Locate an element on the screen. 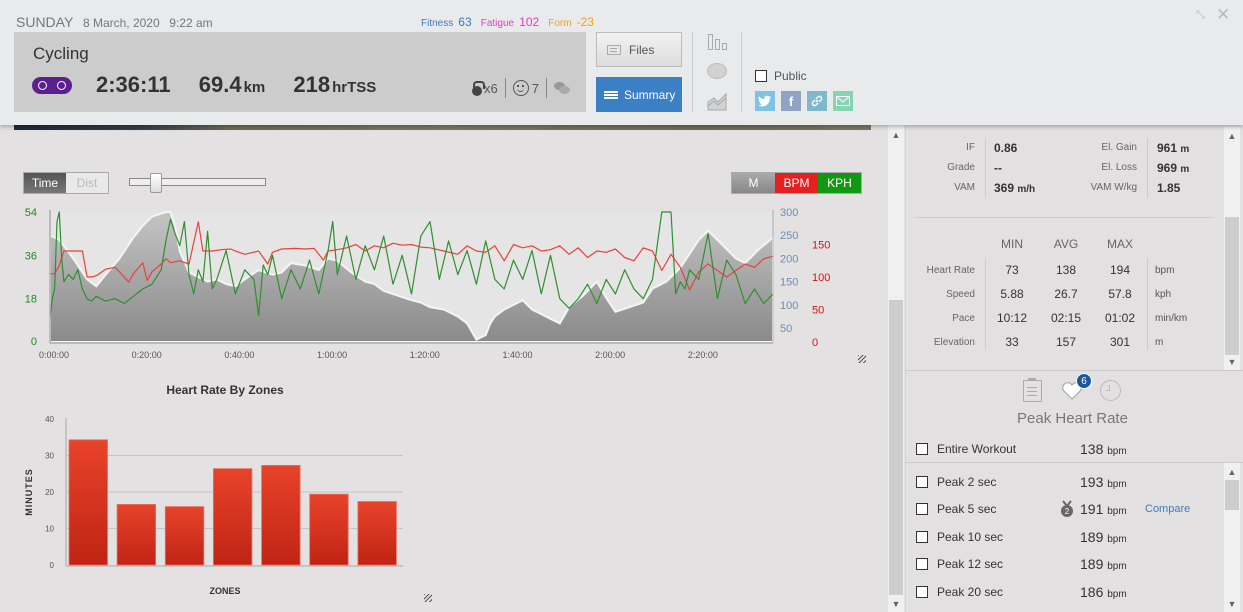  max-header: MAX is located at coordinates (1119, 244).